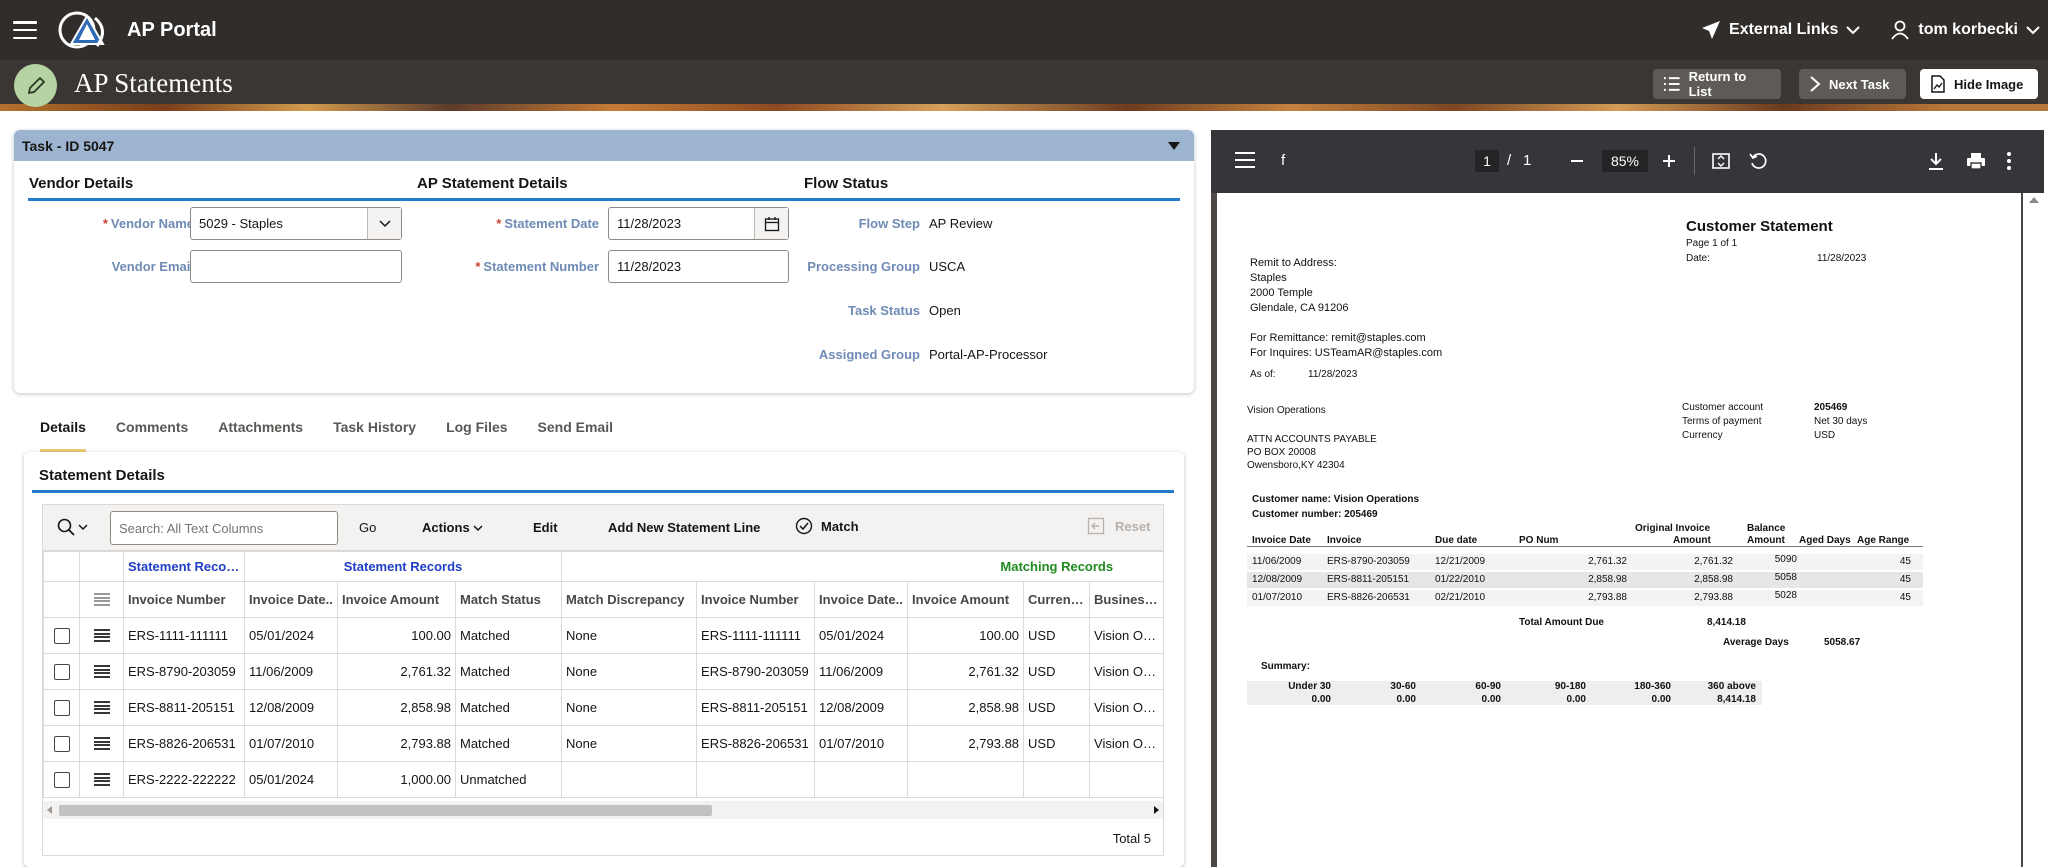  What do you see at coordinates (63, 435) in the screenshot?
I see `tab-details: Details` at bounding box center [63, 435].